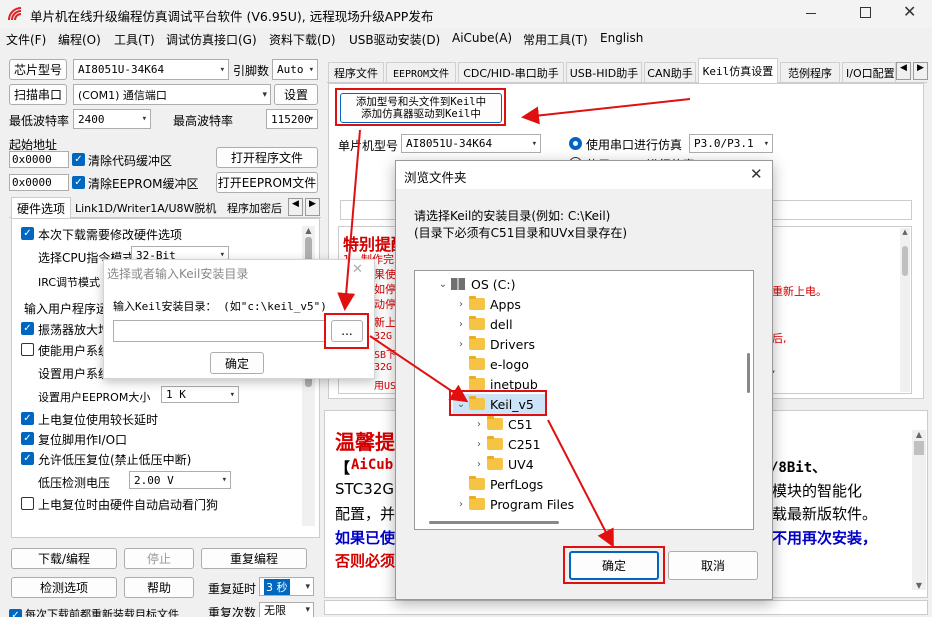 This screenshot has height=617, width=932. Describe the element at coordinates (349, 220) in the screenshot. I see `arrow-to-browse` at that location.